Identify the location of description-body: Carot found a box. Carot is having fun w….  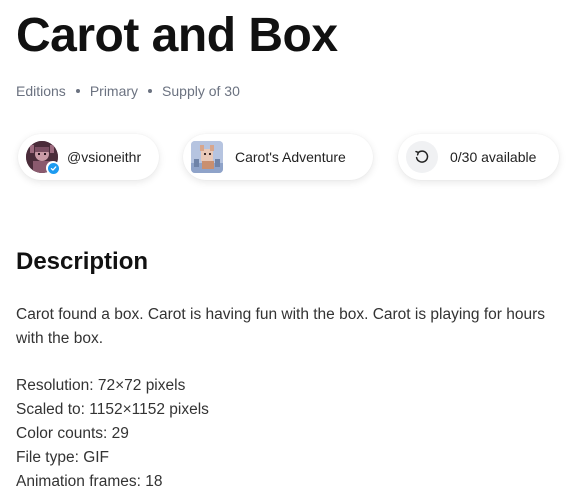
(281, 326).